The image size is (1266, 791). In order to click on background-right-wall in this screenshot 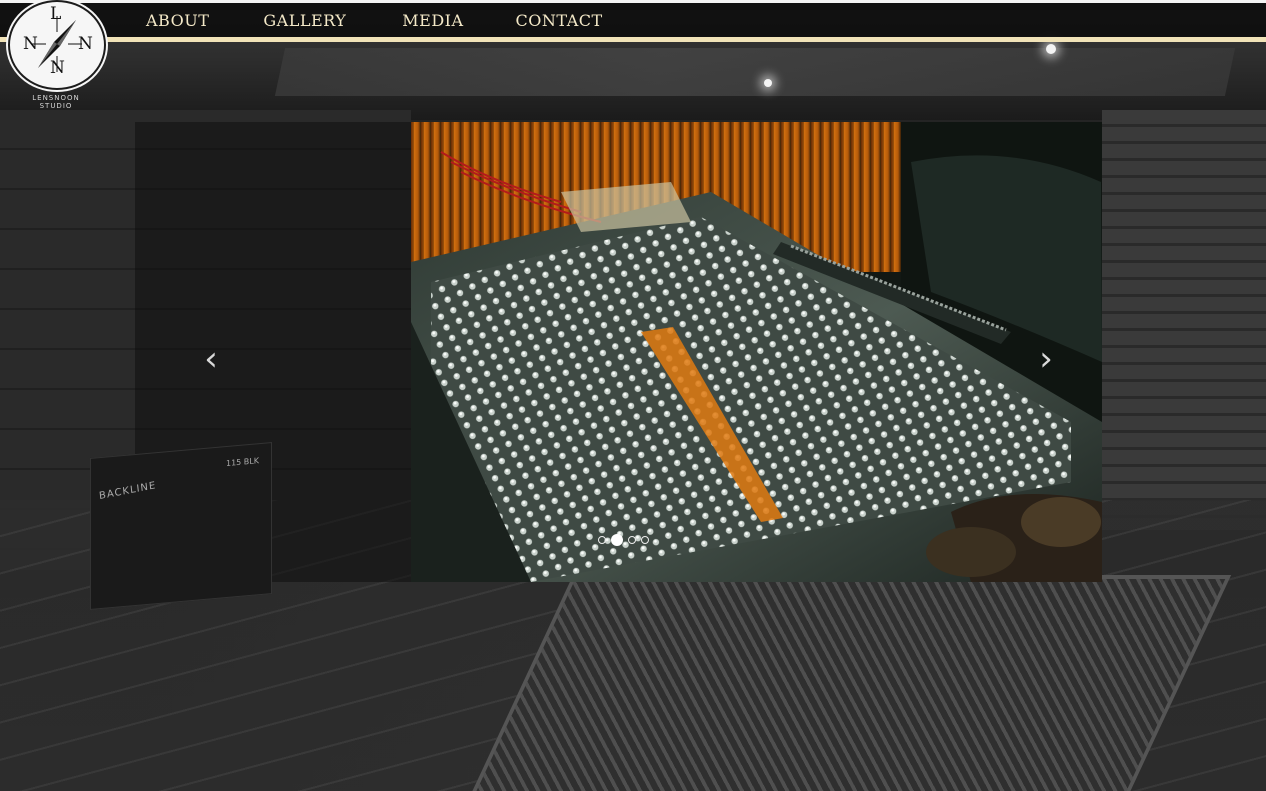, I will do `click(1184, 320)`.